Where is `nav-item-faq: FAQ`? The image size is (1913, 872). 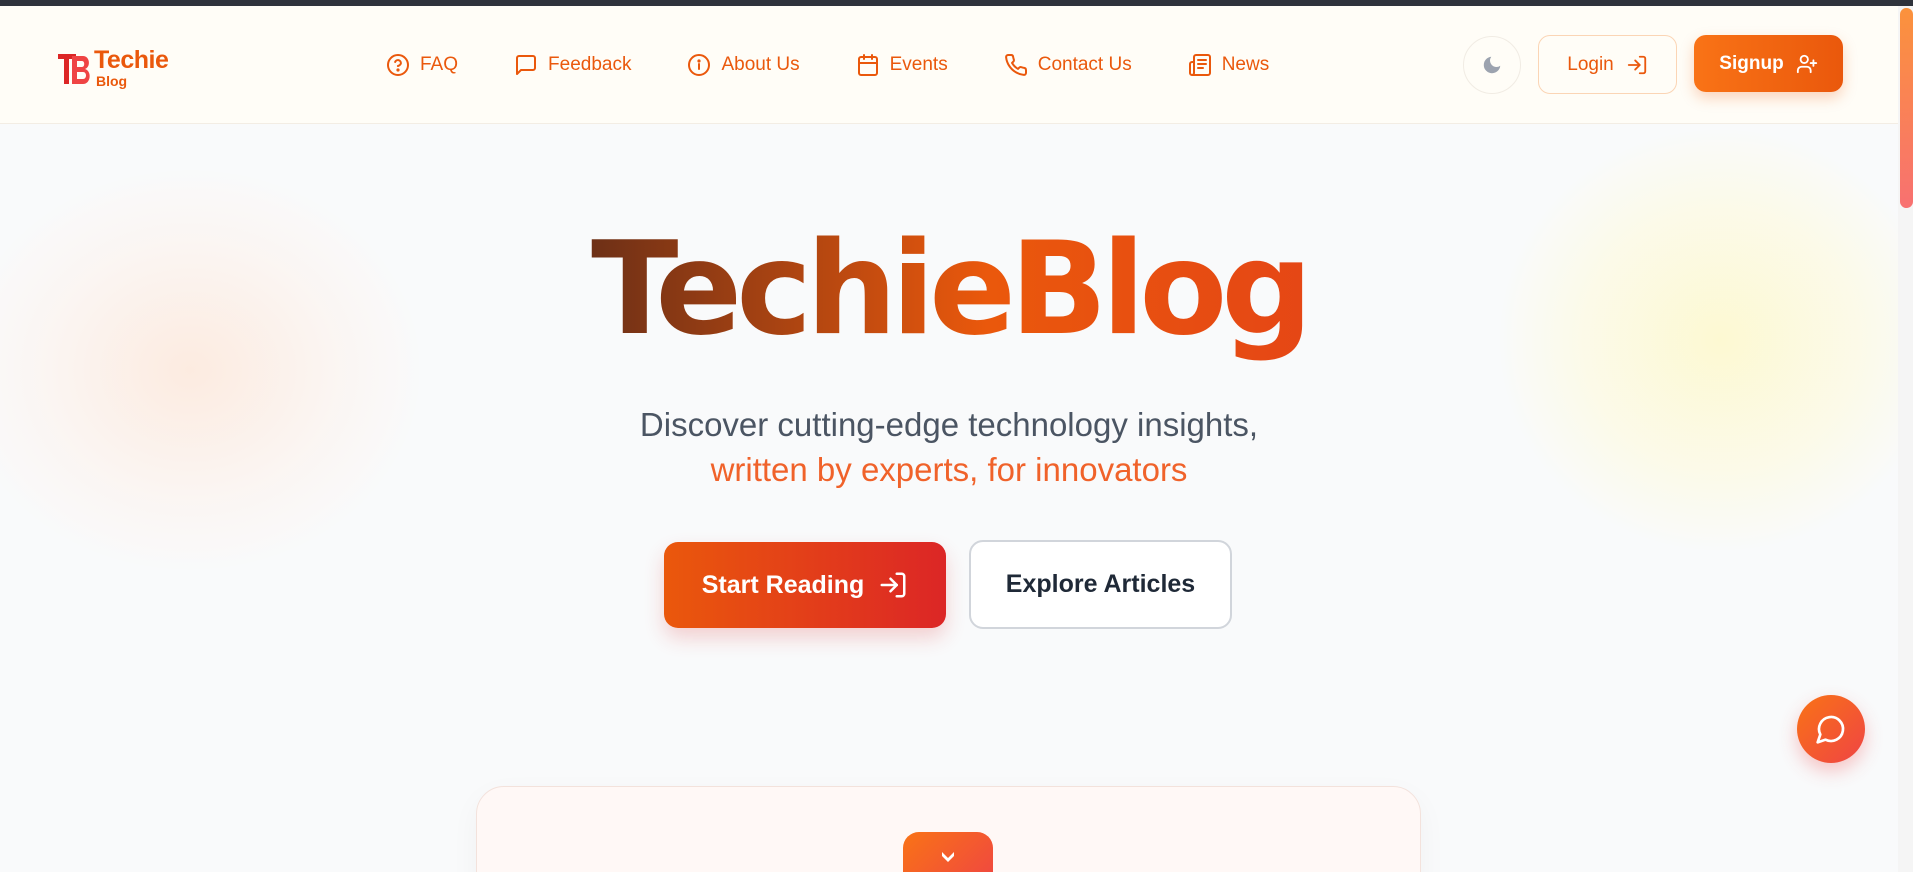 nav-item-faq: FAQ is located at coordinates (422, 65).